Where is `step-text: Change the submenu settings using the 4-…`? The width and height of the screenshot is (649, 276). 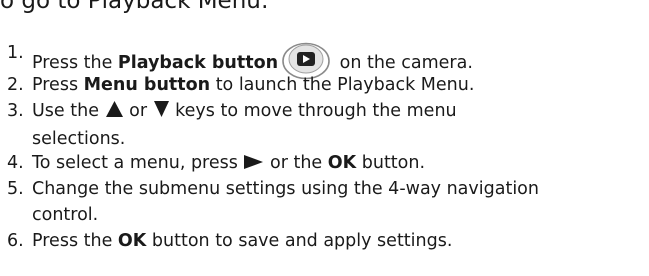
step-text: Change the submenu settings using the 4-… is located at coordinates (285, 202).